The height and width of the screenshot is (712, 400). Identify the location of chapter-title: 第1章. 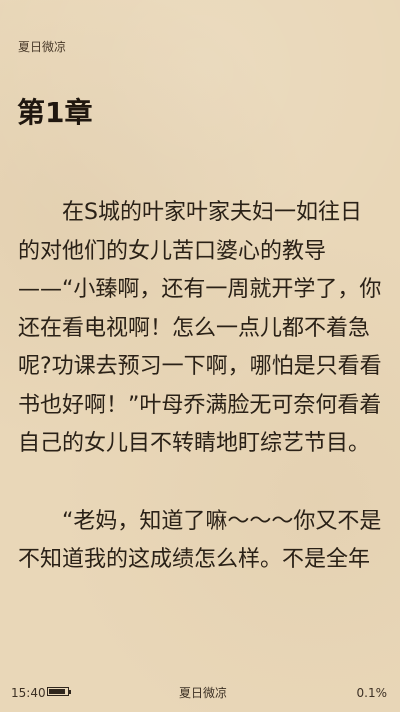
(55, 112).